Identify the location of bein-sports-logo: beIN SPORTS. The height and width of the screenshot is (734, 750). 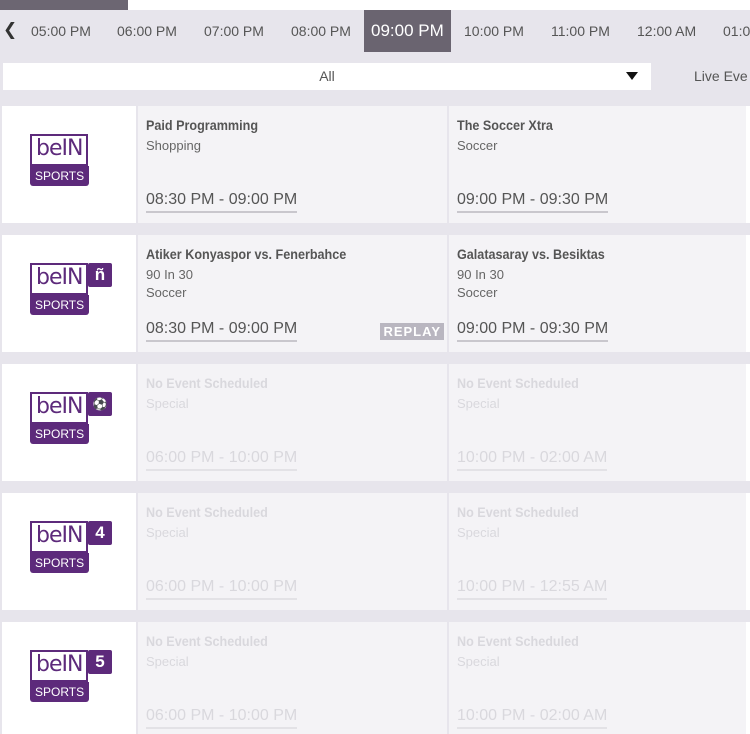
(69, 164).